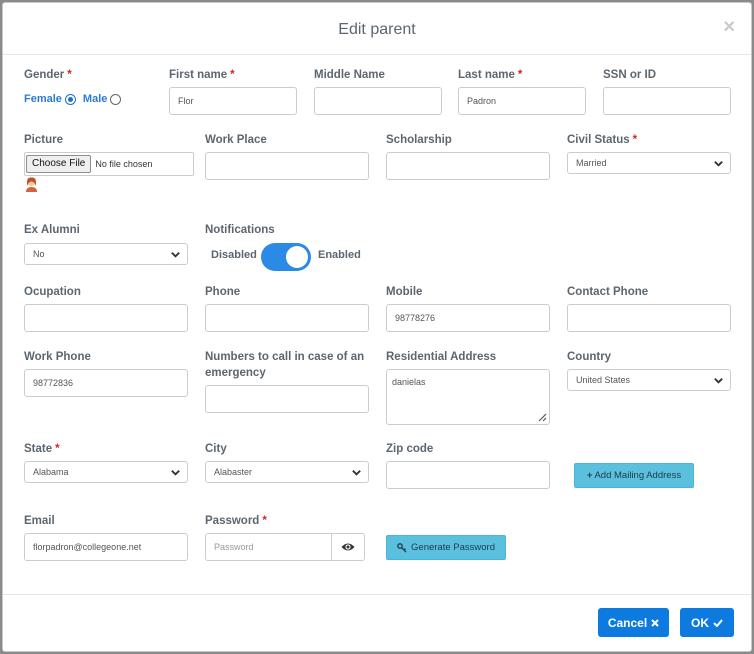 This screenshot has width=754, height=654. What do you see at coordinates (378, 101) in the screenshot?
I see `middle-name-input` at bounding box center [378, 101].